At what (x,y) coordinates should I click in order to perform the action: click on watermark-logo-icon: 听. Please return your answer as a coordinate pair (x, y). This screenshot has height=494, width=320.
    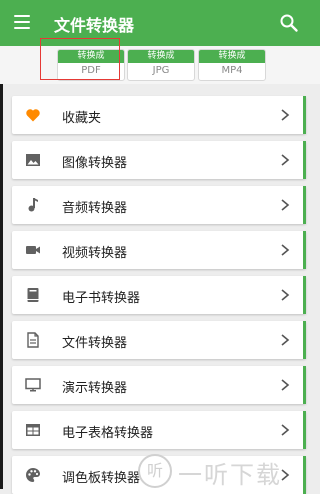
    Looking at the image, I should click on (155, 471).